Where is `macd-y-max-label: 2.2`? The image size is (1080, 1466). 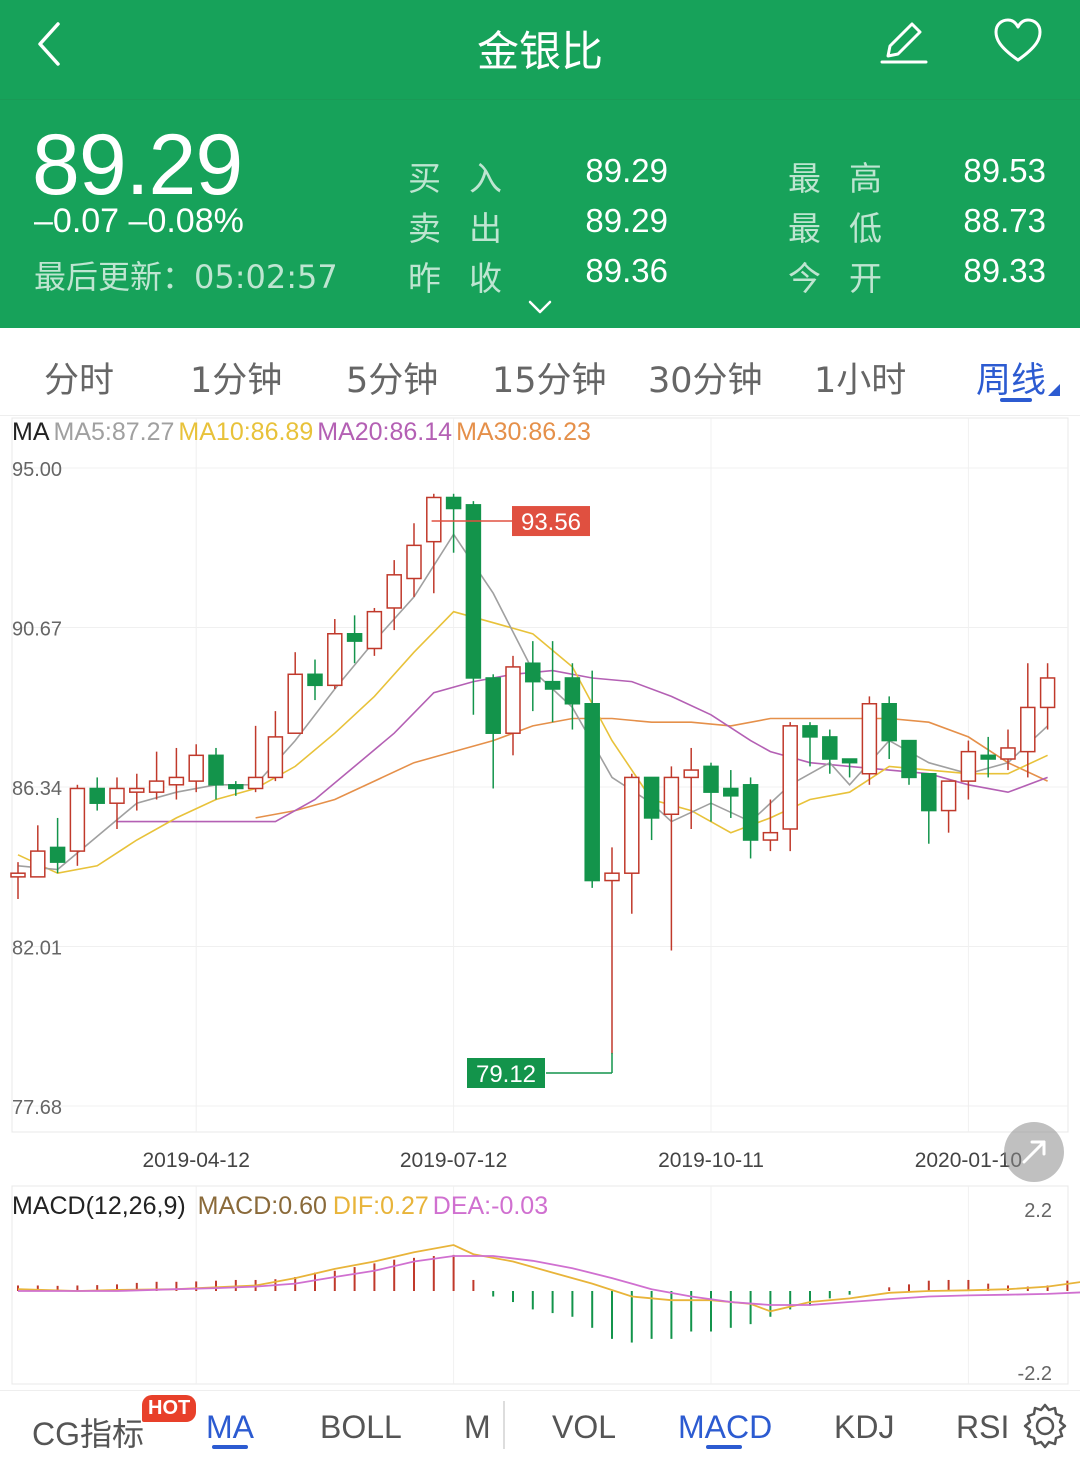
macd-y-max-label: 2.2 is located at coordinates (1038, 1211).